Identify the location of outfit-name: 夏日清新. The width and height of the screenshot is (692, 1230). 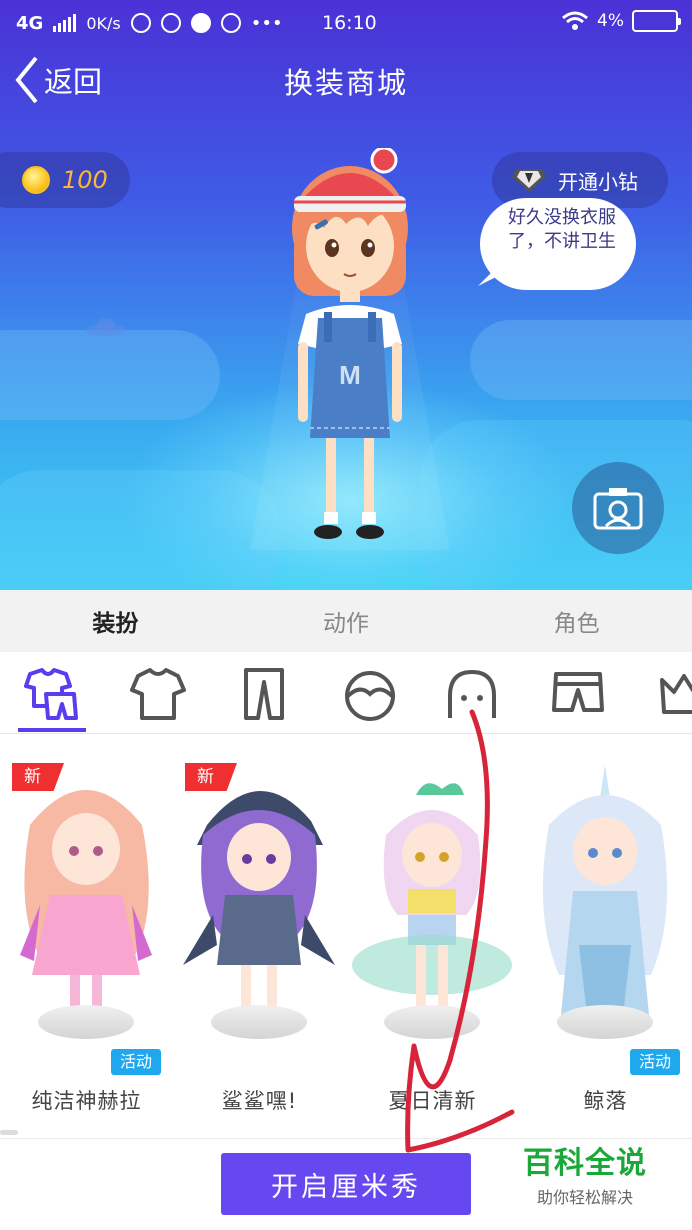
(432, 1101).